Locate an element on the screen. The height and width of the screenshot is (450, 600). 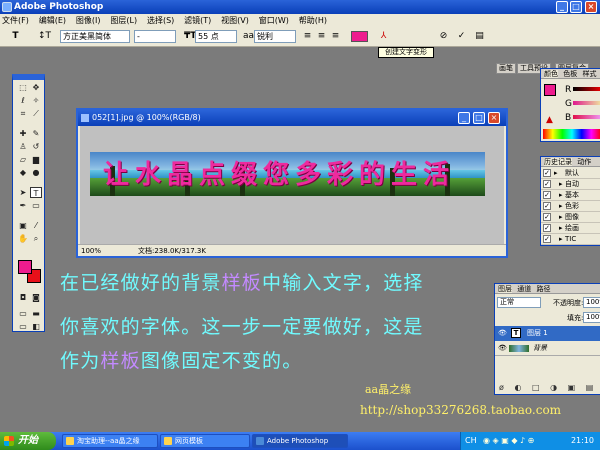
b-slider is located at coordinates (586, 117).